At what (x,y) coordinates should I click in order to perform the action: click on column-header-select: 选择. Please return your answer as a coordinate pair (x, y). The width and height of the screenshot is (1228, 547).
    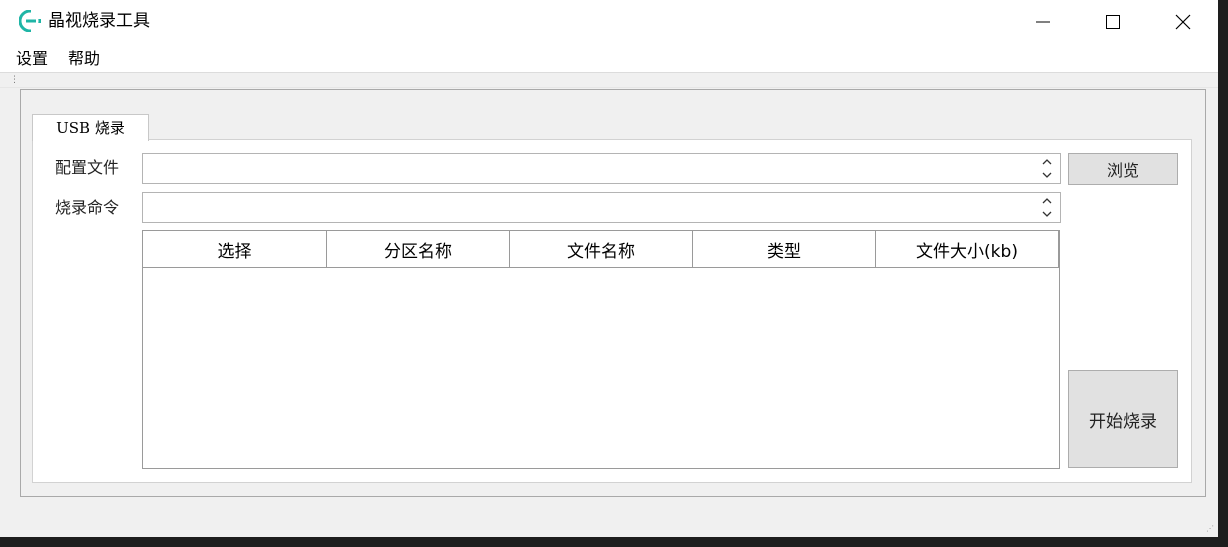
    Looking at the image, I should click on (235, 249).